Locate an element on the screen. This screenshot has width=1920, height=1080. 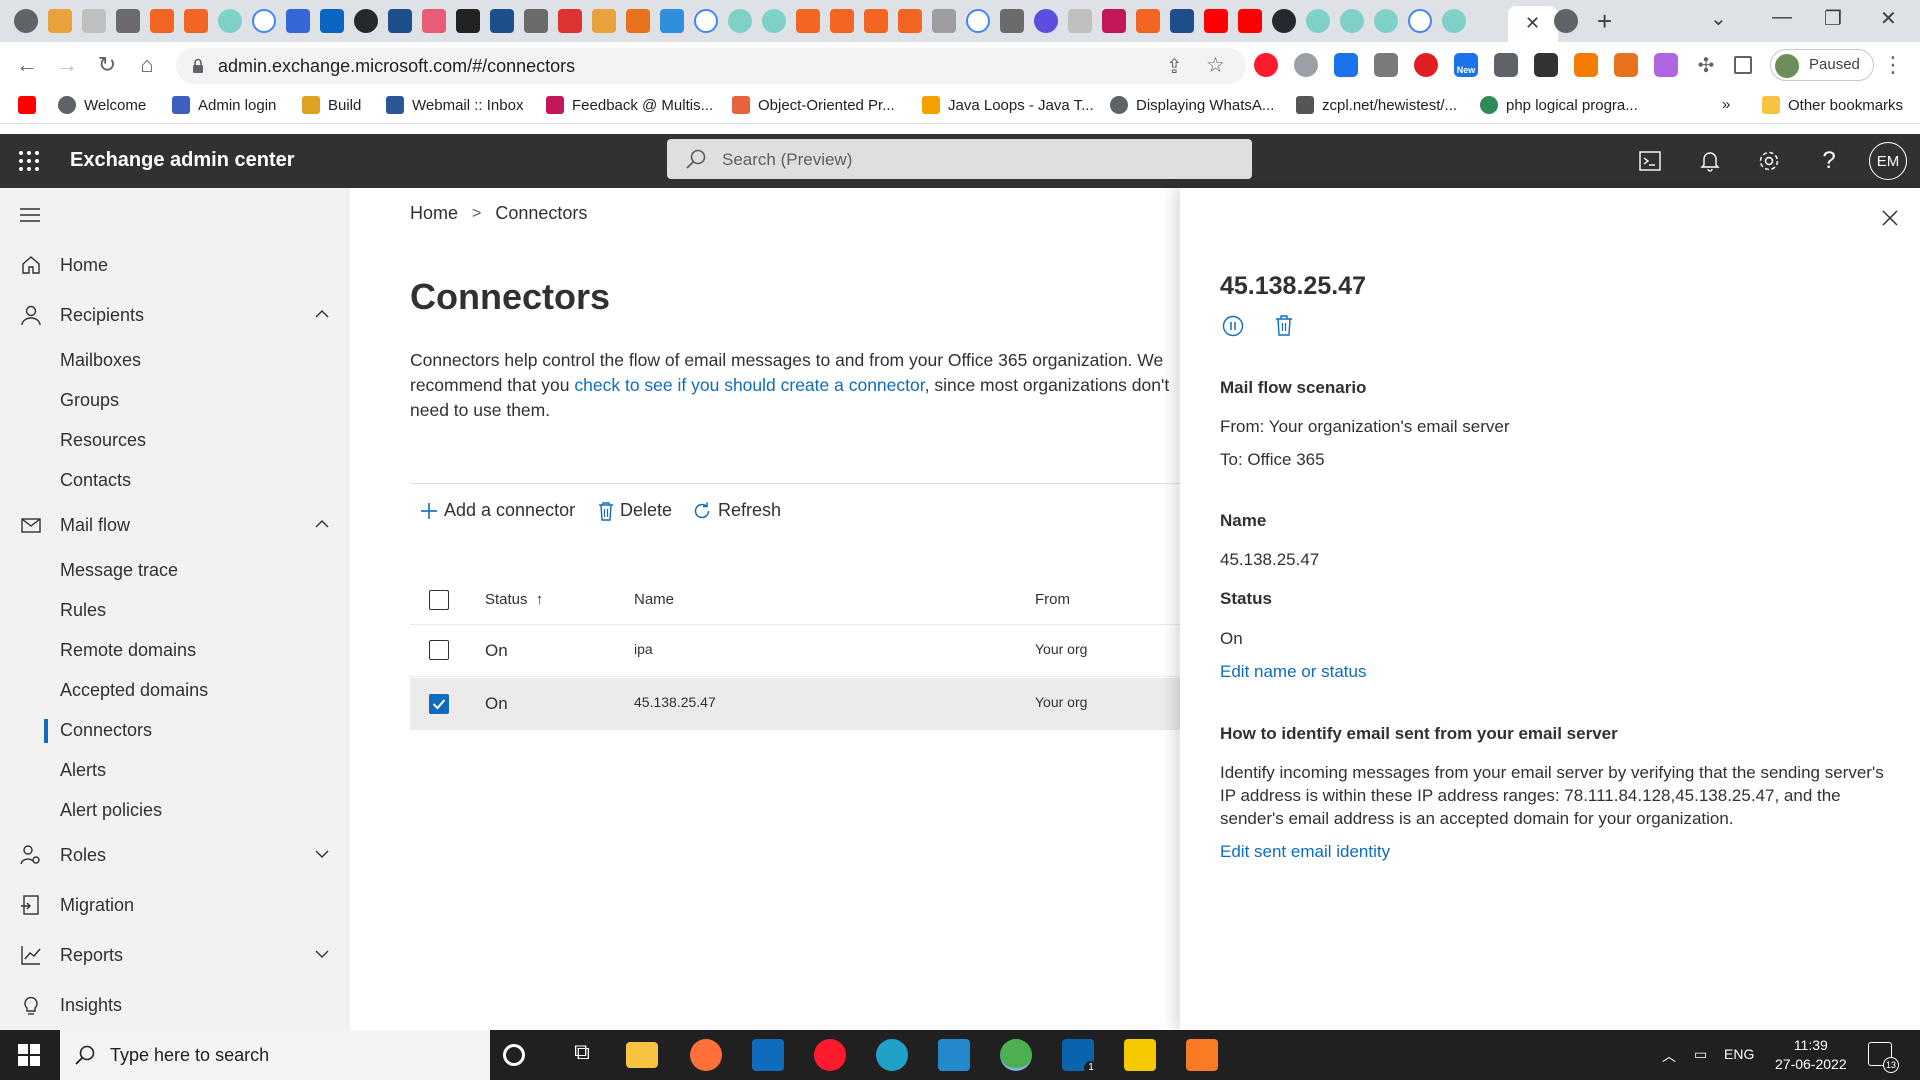
nav-item-alert-policies: Alert policies is located at coordinates (111, 810).